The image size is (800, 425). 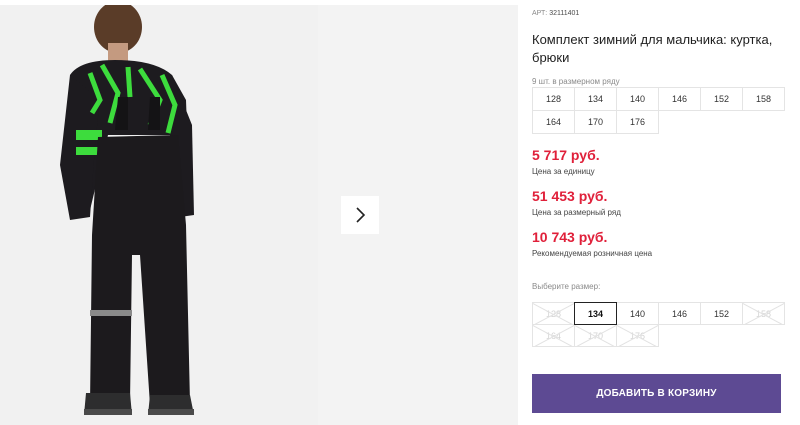 I want to click on add-to-cart-button: ДОБАВИТЬ В КОРЗИНУ, so click(x=656, y=393).